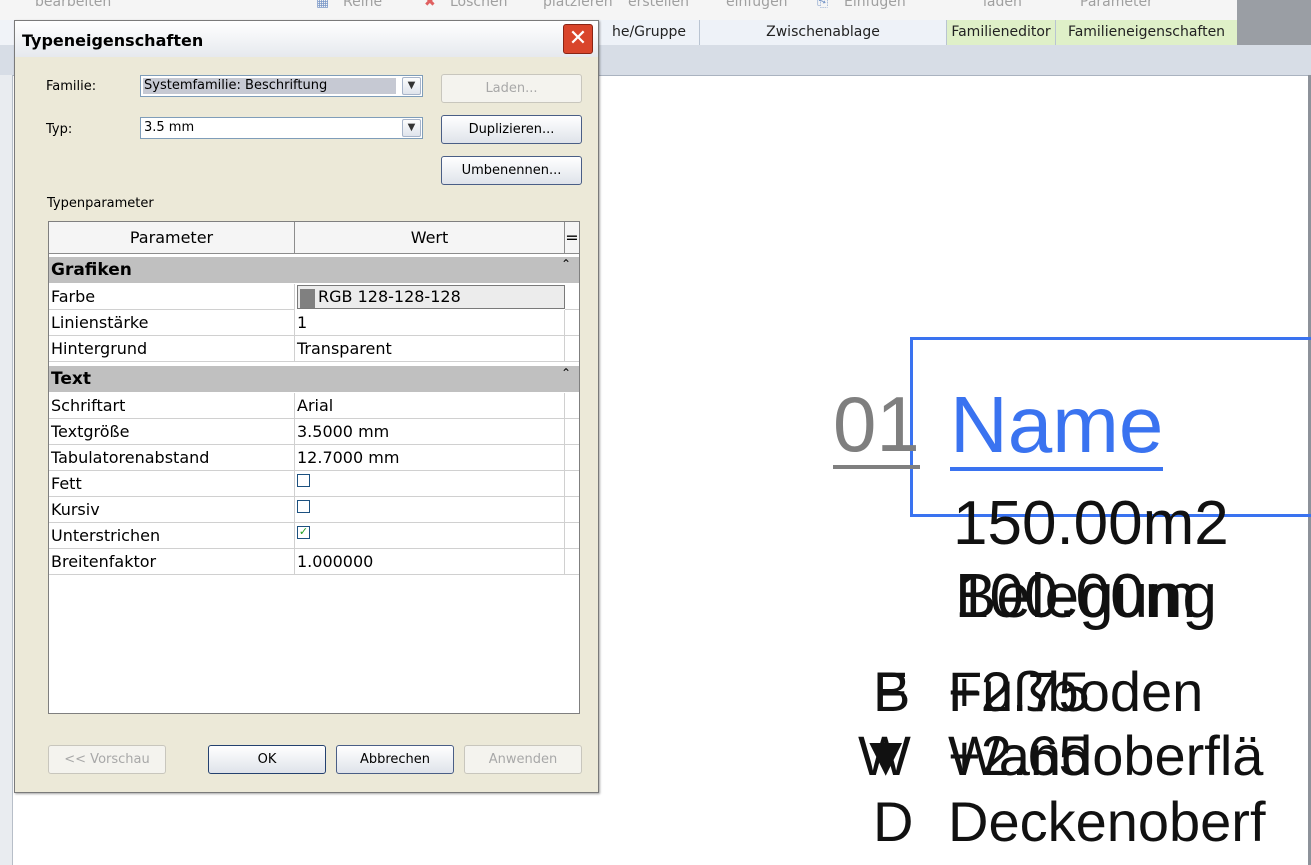  Describe the element at coordinates (885, 756) in the screenshot. I see `level-marker-icon: ▼` at that location.